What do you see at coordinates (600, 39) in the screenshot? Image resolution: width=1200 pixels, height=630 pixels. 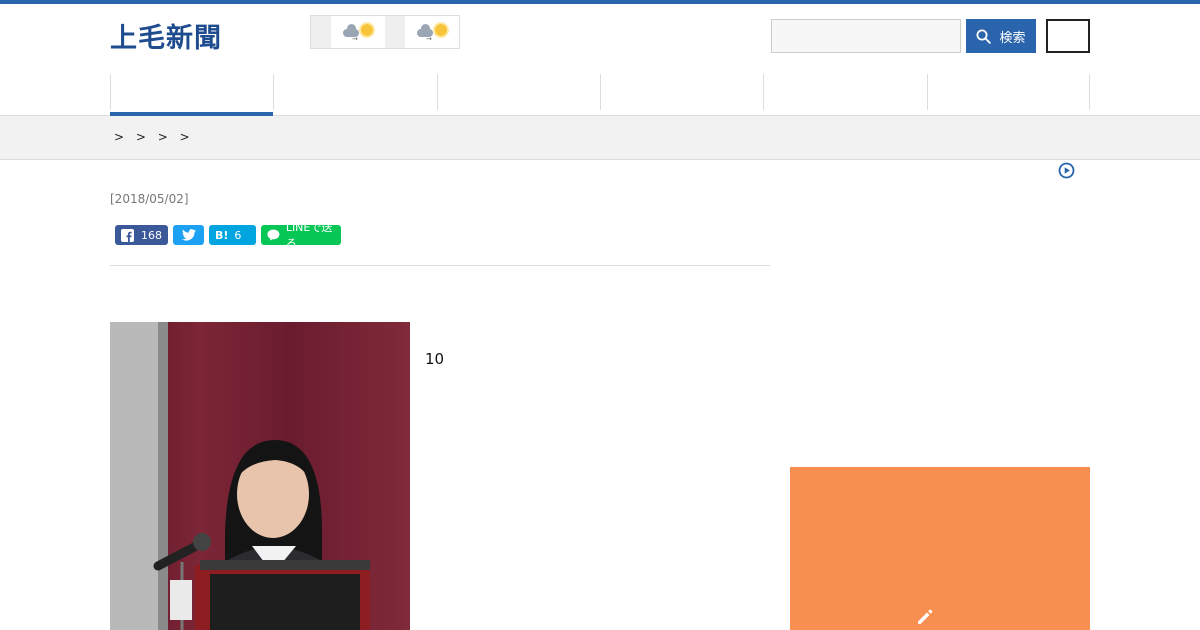 I see `site-header: 上毛新聞 → → 検索` at bounding box center [600, 39].